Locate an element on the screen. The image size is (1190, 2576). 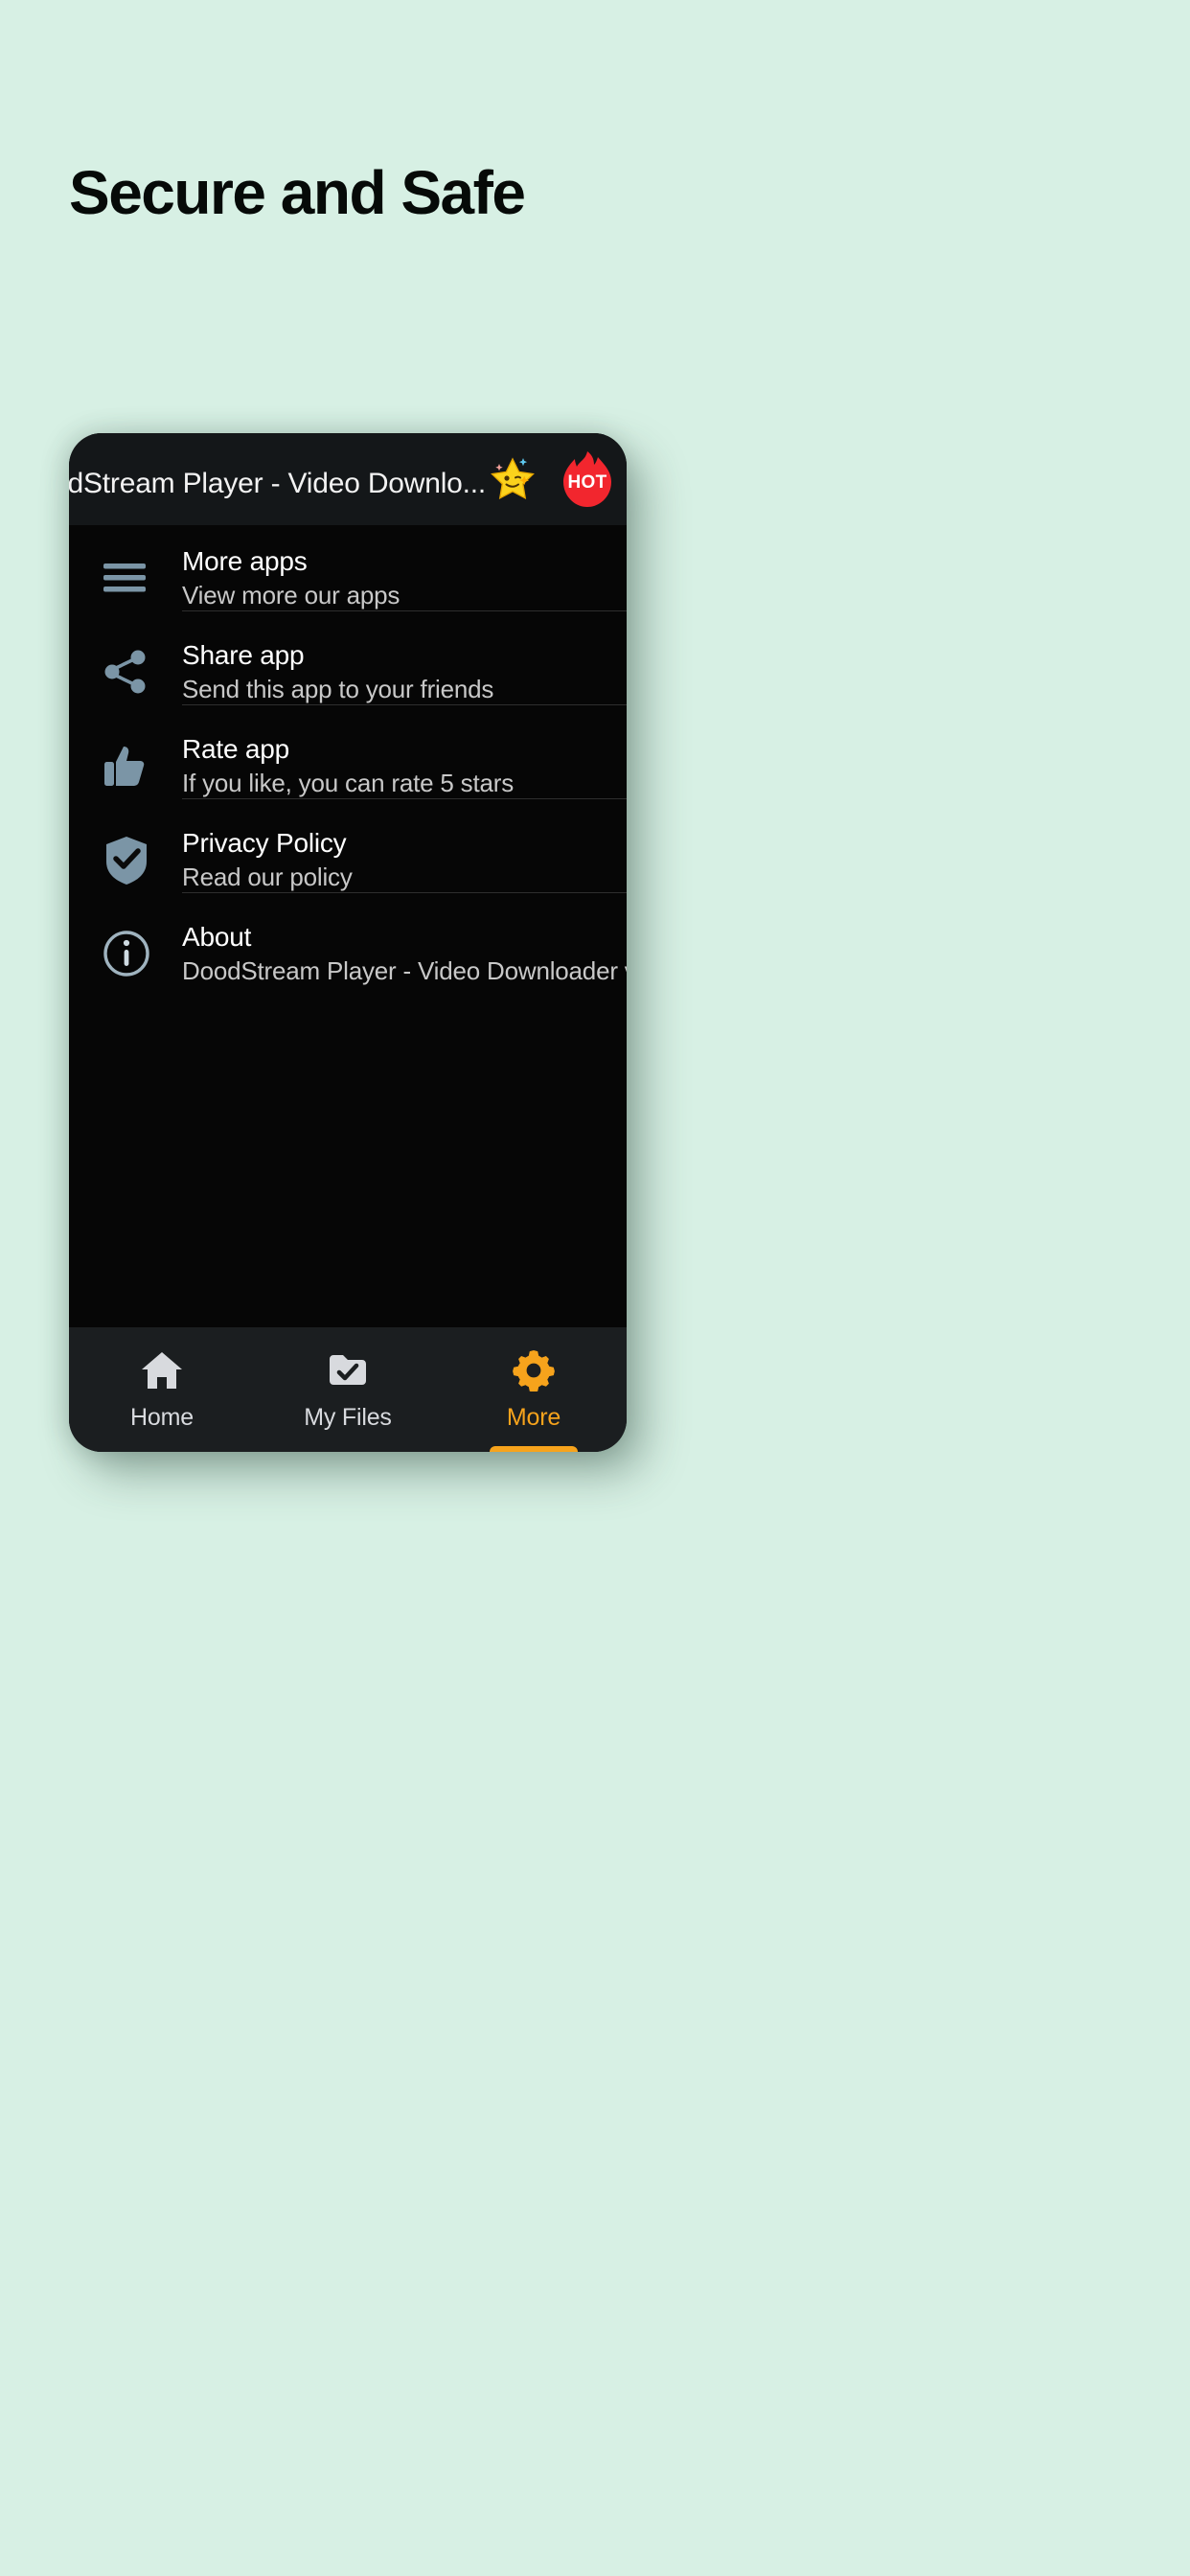
menu-item-texts: Privacy Policy Read our policy is located at coordinates (405, 853).